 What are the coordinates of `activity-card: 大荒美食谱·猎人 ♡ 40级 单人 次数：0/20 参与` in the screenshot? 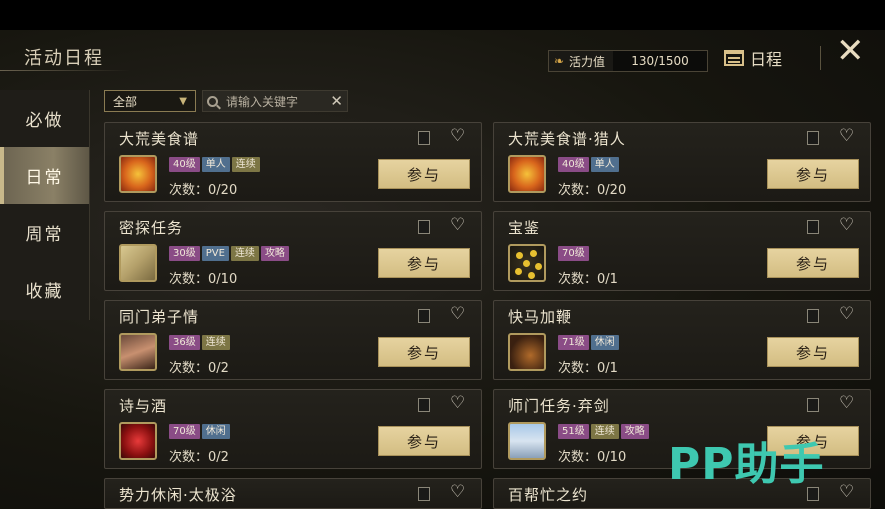 It's located at (682, 162).